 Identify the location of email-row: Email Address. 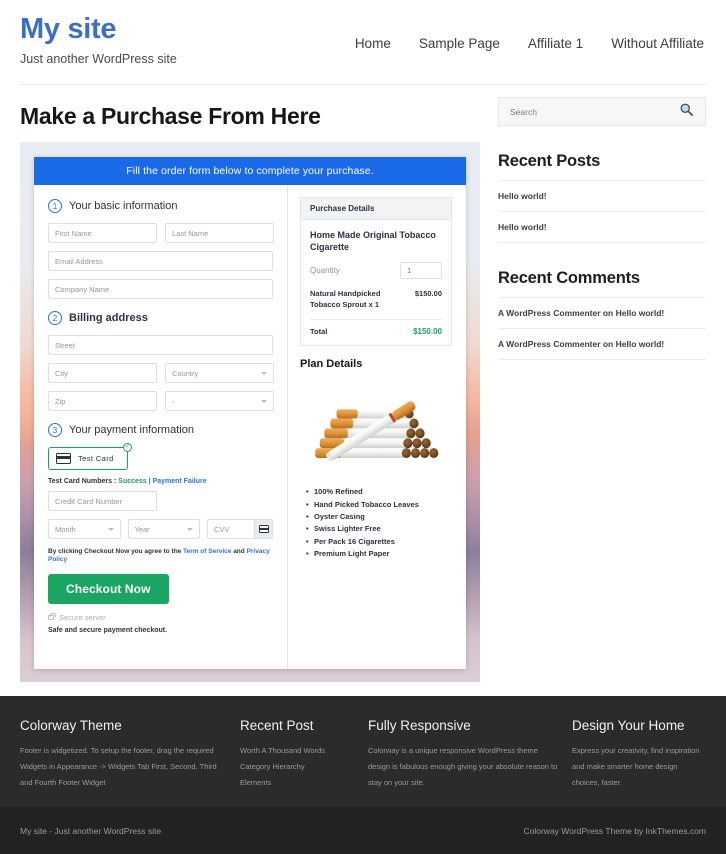
(160, 261).